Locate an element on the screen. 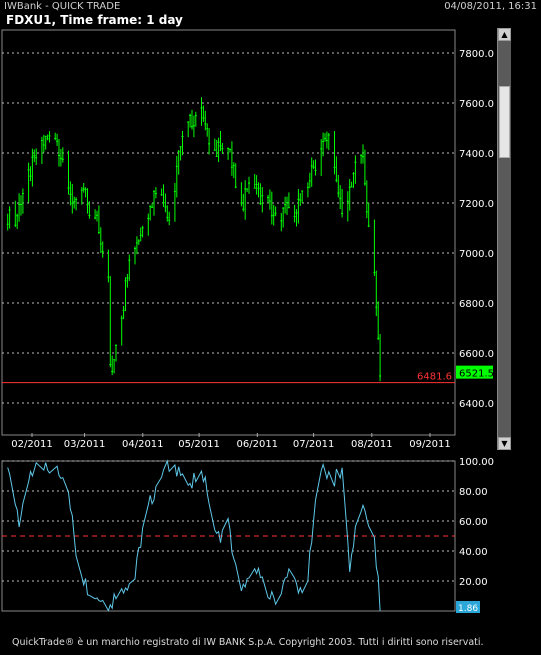 Image resolution: width=541 pixels, height=655 pixels. price-y-tick-label: 7400.0 is located at coordinates (476, 154).